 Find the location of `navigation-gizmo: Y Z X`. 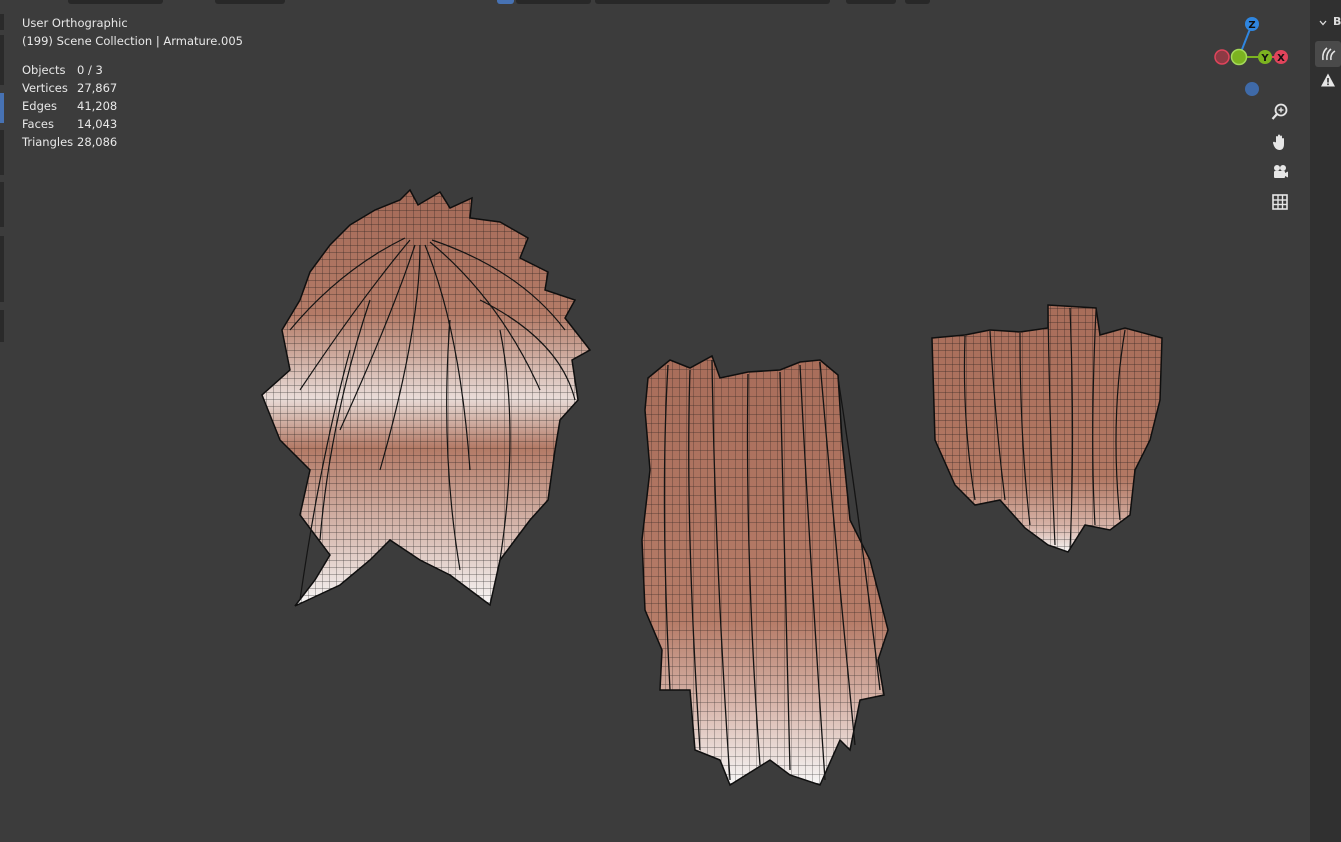

navigation-gizmo: Y Z X is located at coordinates (1252, 59).